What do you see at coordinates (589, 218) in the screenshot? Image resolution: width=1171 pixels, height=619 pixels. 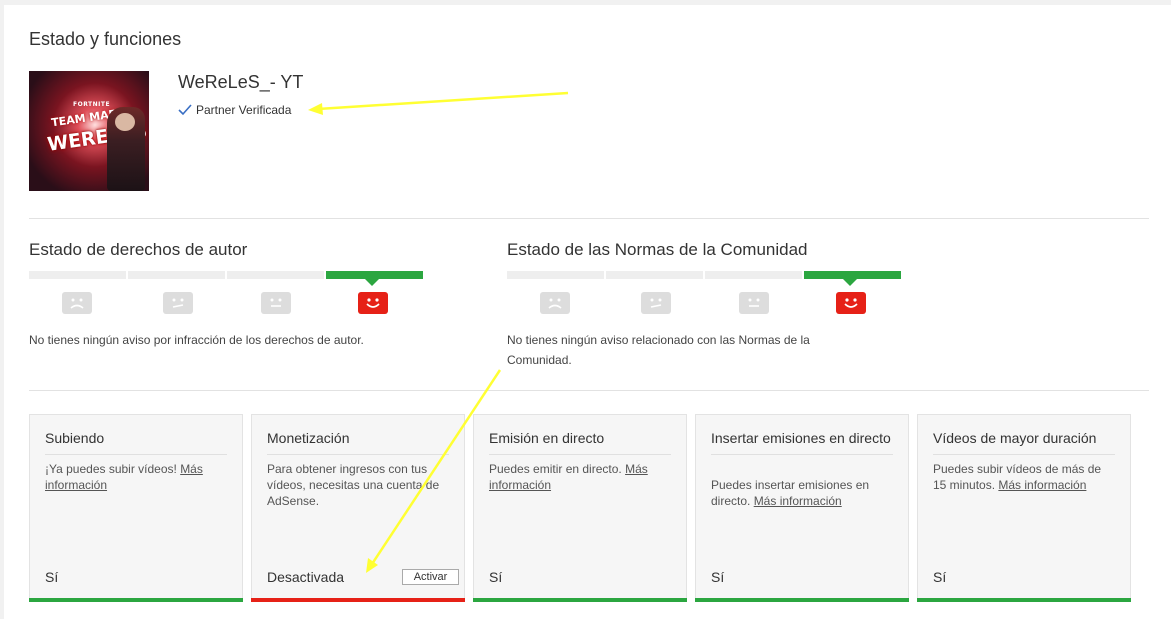 I see `divider-top` at bounding box center [589, 218].